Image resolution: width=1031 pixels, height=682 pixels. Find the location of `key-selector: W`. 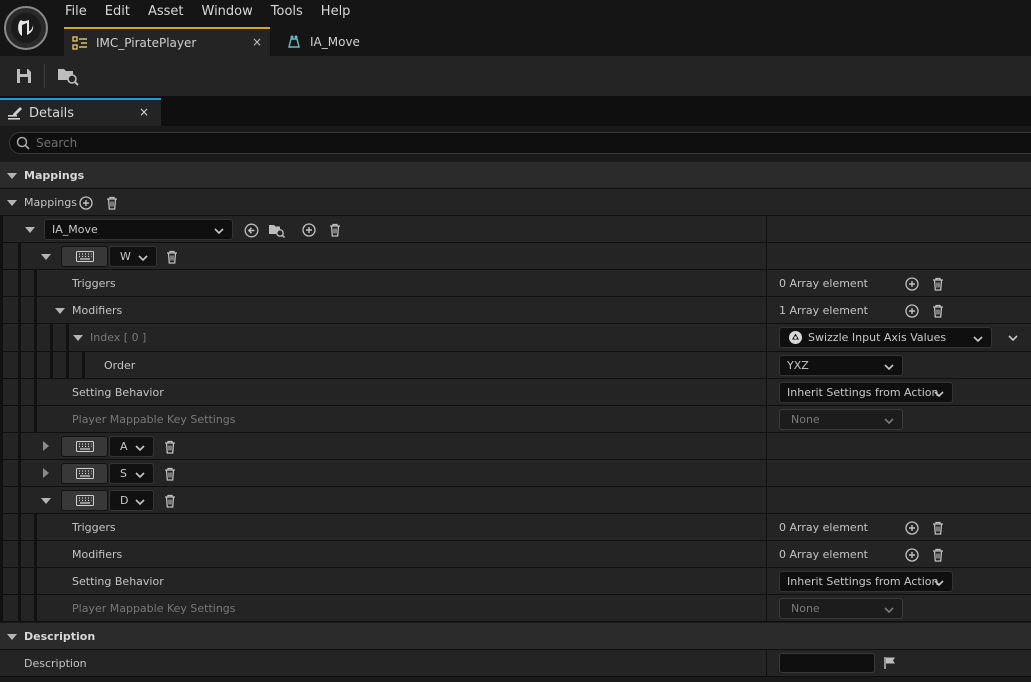

key-selector: W is located at coordinates (133, 256).